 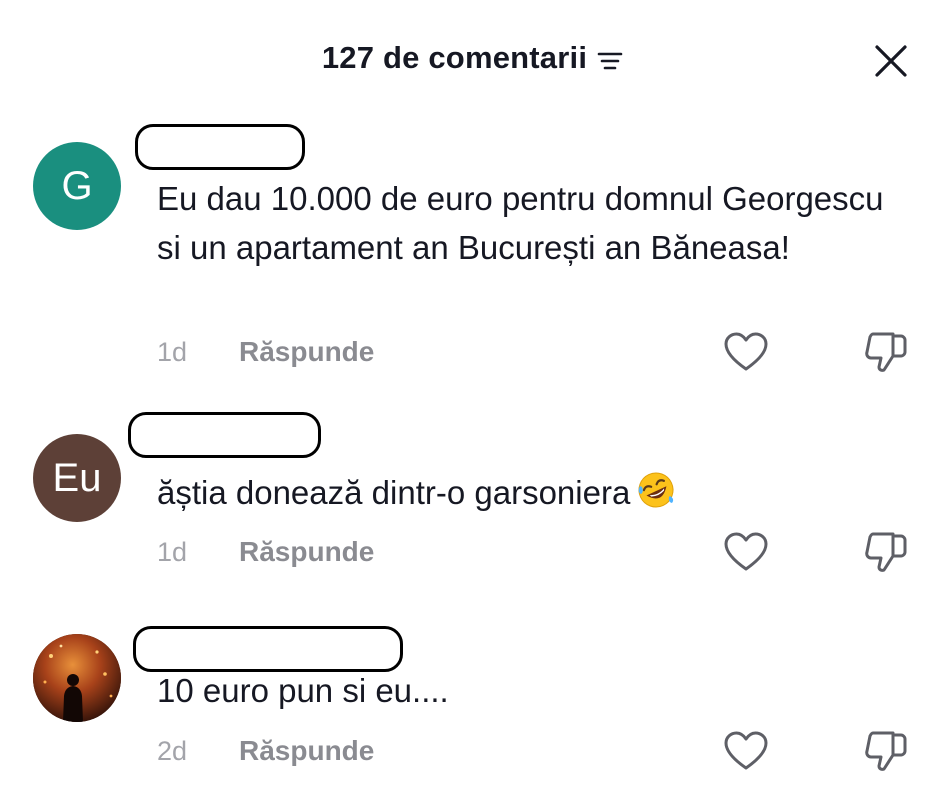 What do you see at coordinates (610, 61) in the screenshot?
I see `sort-lines-icon` at bounding box center [610, 61].